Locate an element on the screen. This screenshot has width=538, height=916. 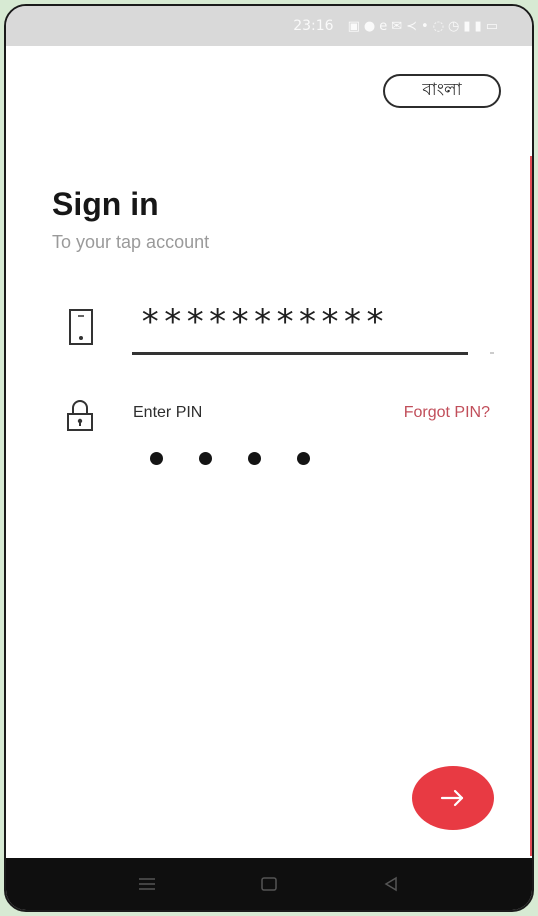
pin-label: Enter PIN is located at coordinates (168, 412).